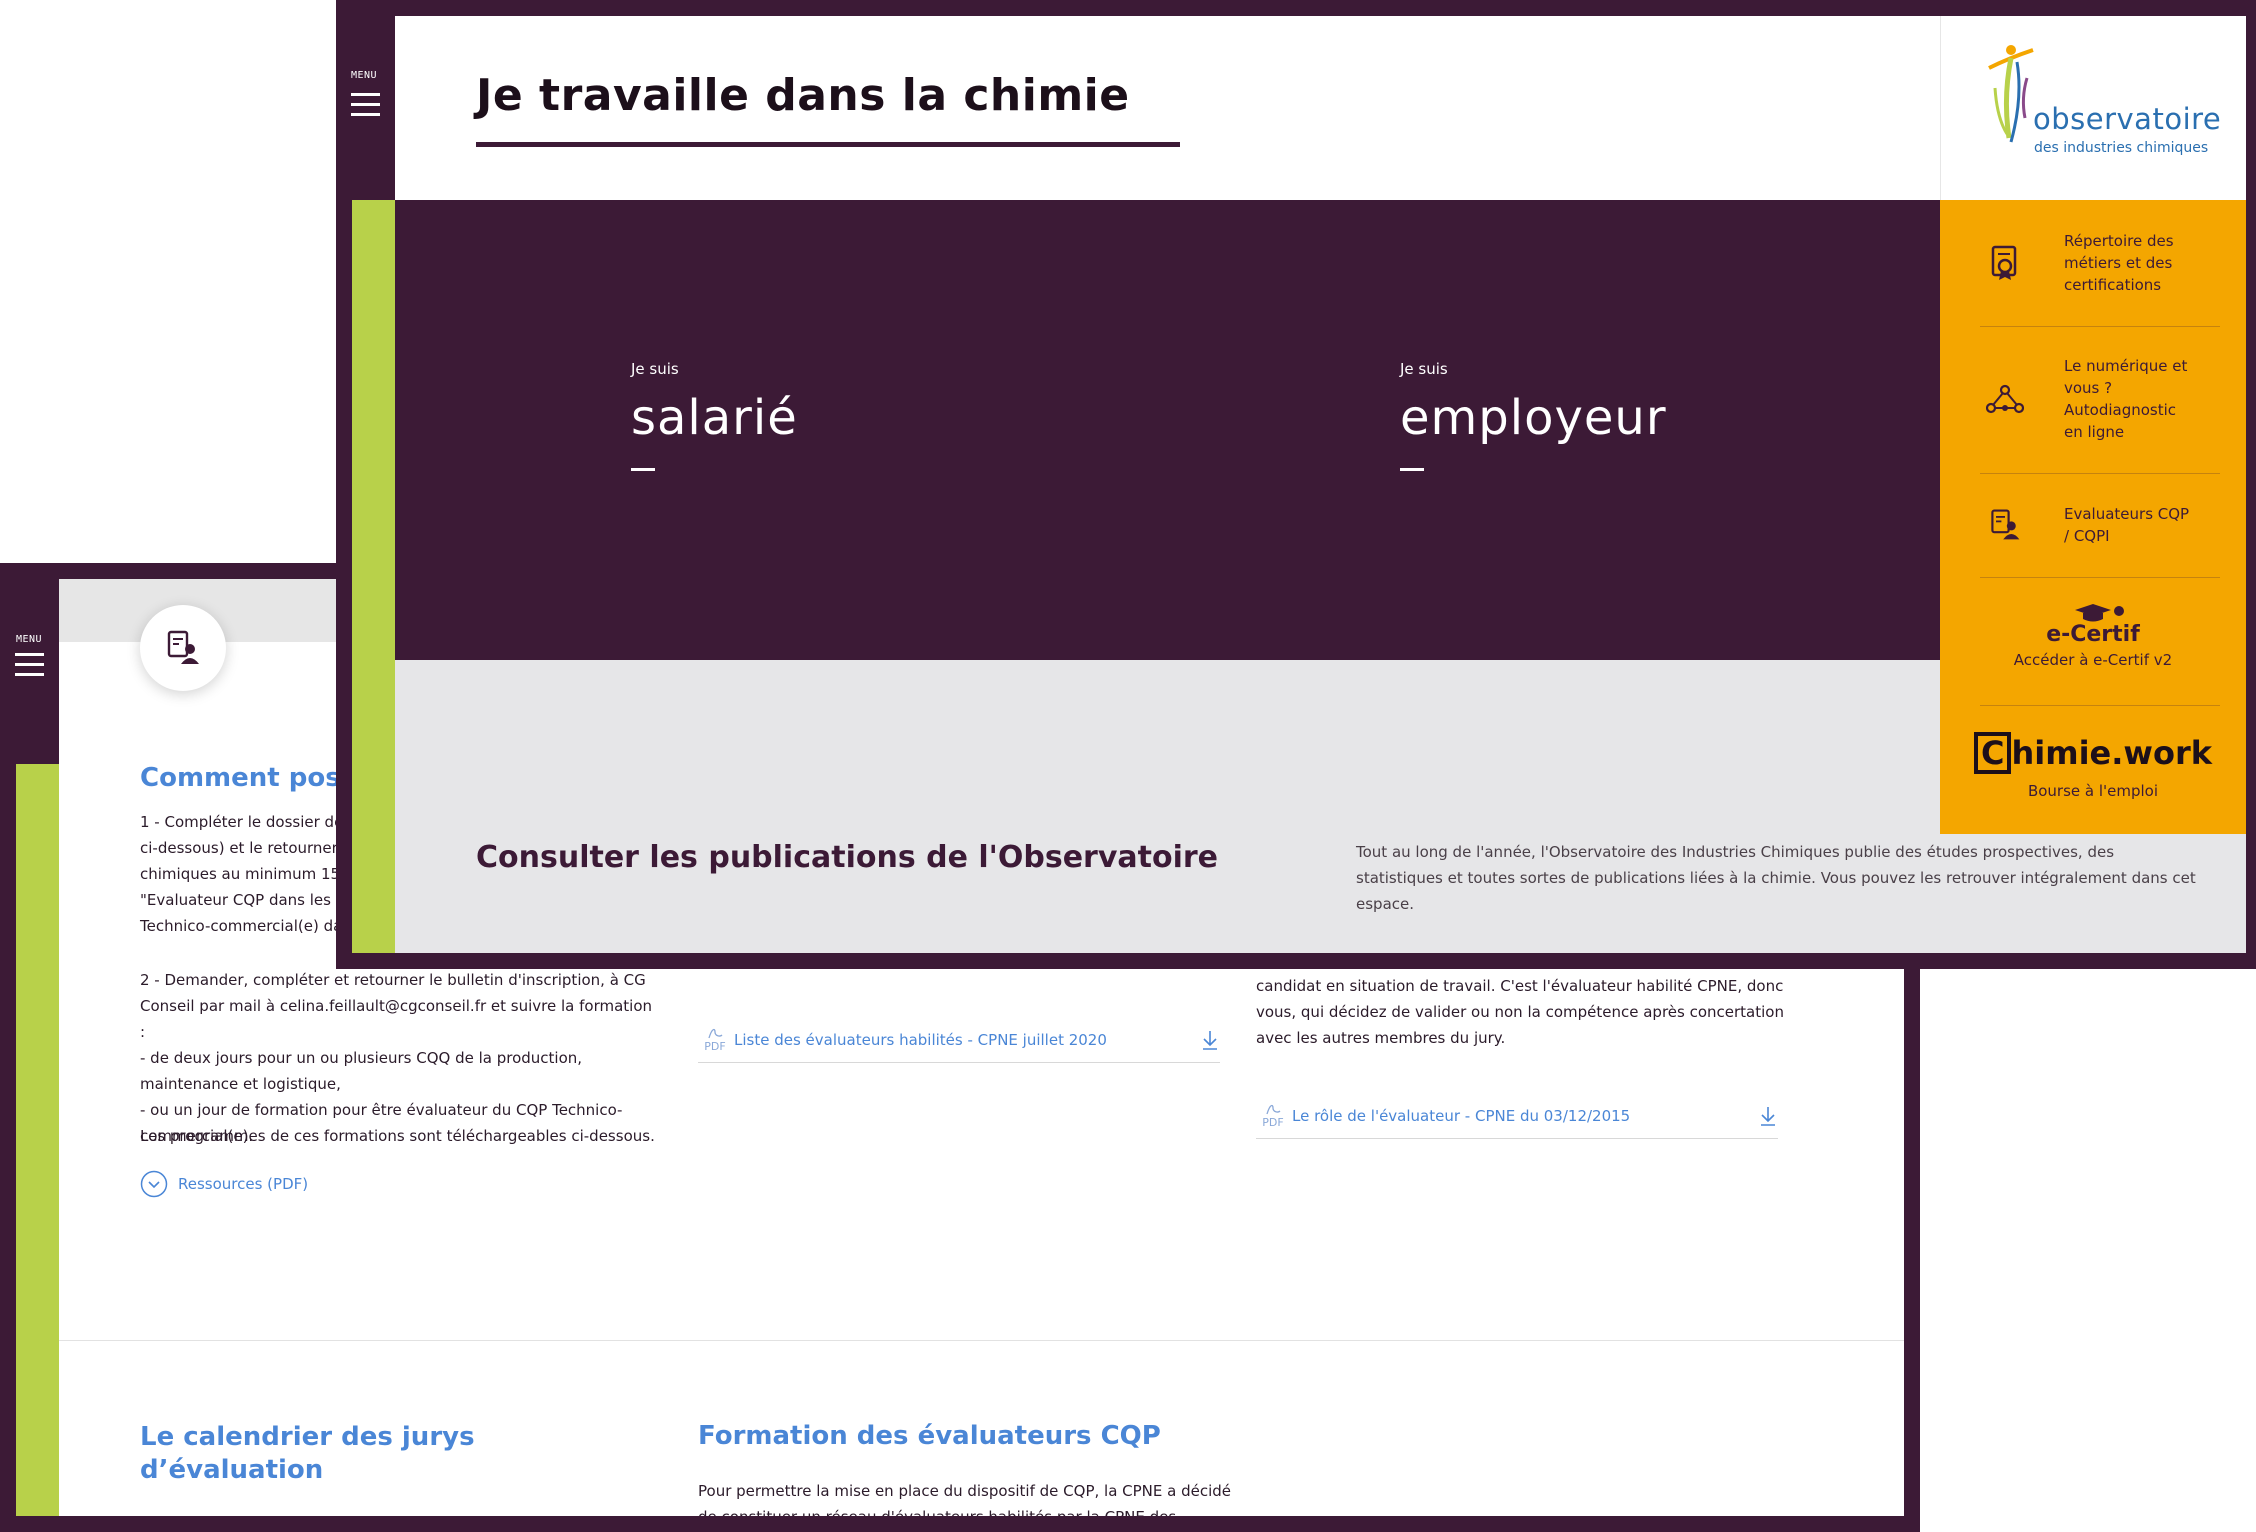  Describe the element at coordinates (831, 418) in the screenshot. I see `role-label: salarié` at that location.